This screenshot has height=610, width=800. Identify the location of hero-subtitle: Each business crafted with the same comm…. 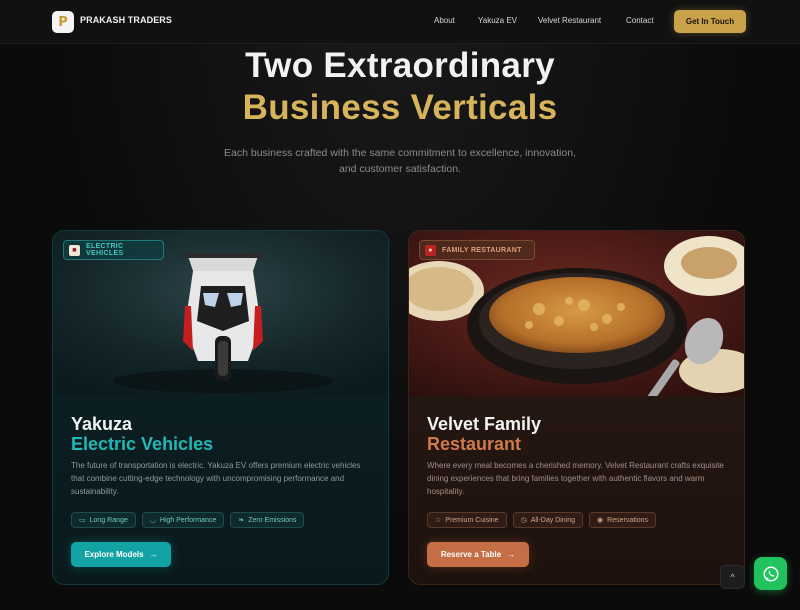
(400, 161).